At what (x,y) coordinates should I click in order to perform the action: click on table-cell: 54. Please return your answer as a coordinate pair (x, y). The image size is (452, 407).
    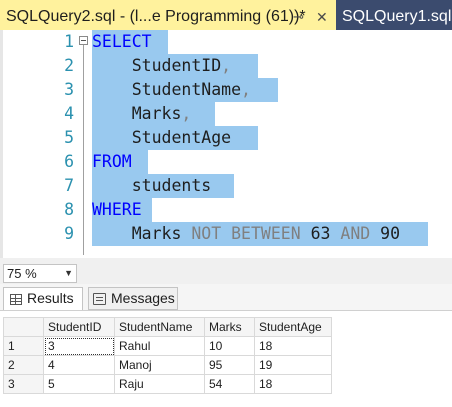
    Looking at the image, I should click on (229, 384).